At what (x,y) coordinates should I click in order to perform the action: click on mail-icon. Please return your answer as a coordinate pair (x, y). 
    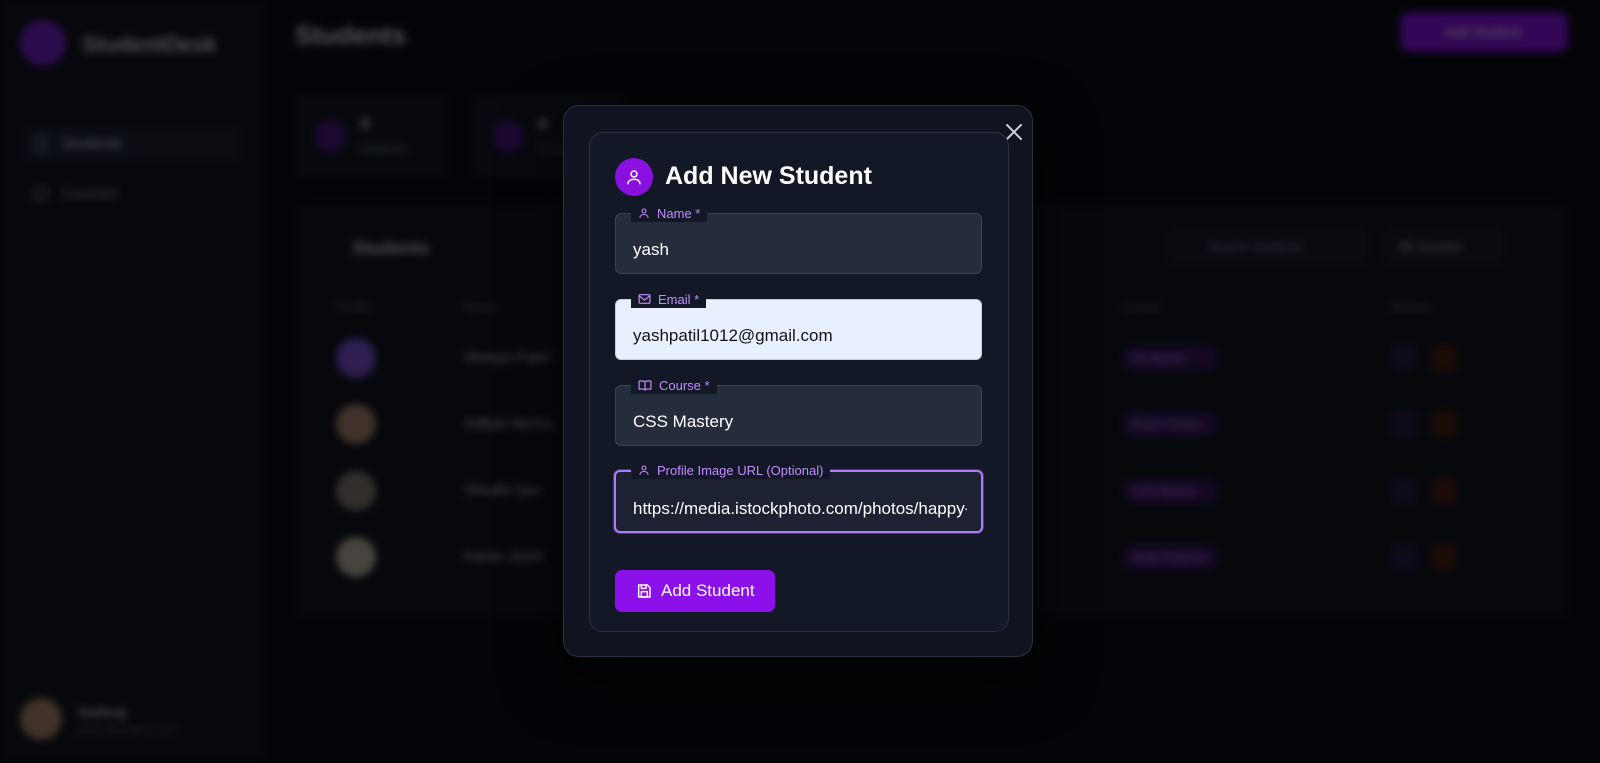
    Looking at the image, I should click on (644, 299).